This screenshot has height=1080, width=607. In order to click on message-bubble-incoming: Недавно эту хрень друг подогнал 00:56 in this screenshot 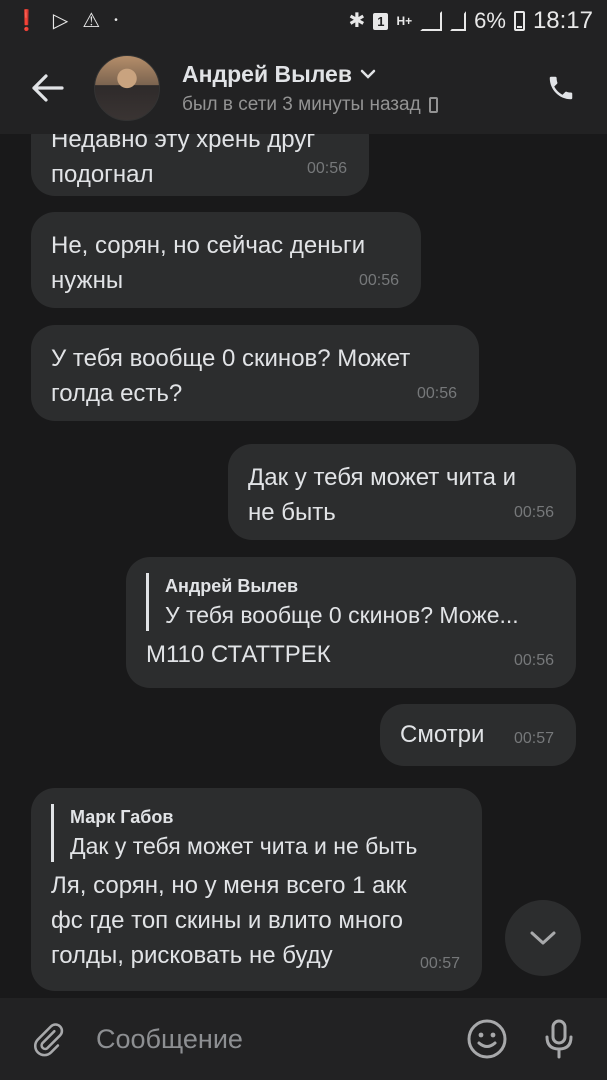, I will do `click(200, 165)`.